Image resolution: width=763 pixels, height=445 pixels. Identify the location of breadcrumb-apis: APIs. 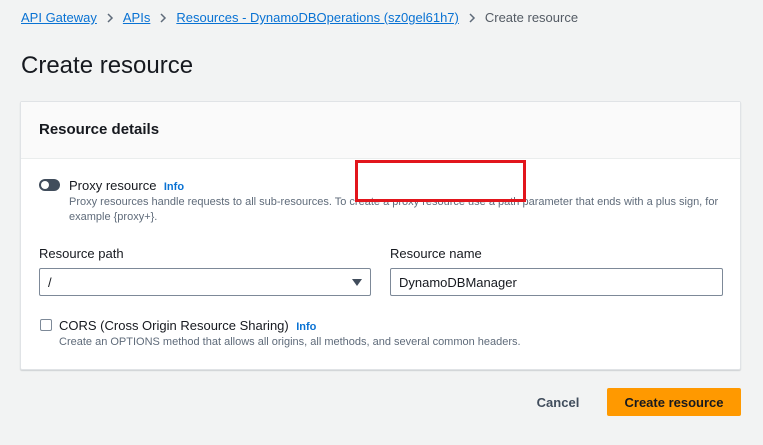
(136, 17).